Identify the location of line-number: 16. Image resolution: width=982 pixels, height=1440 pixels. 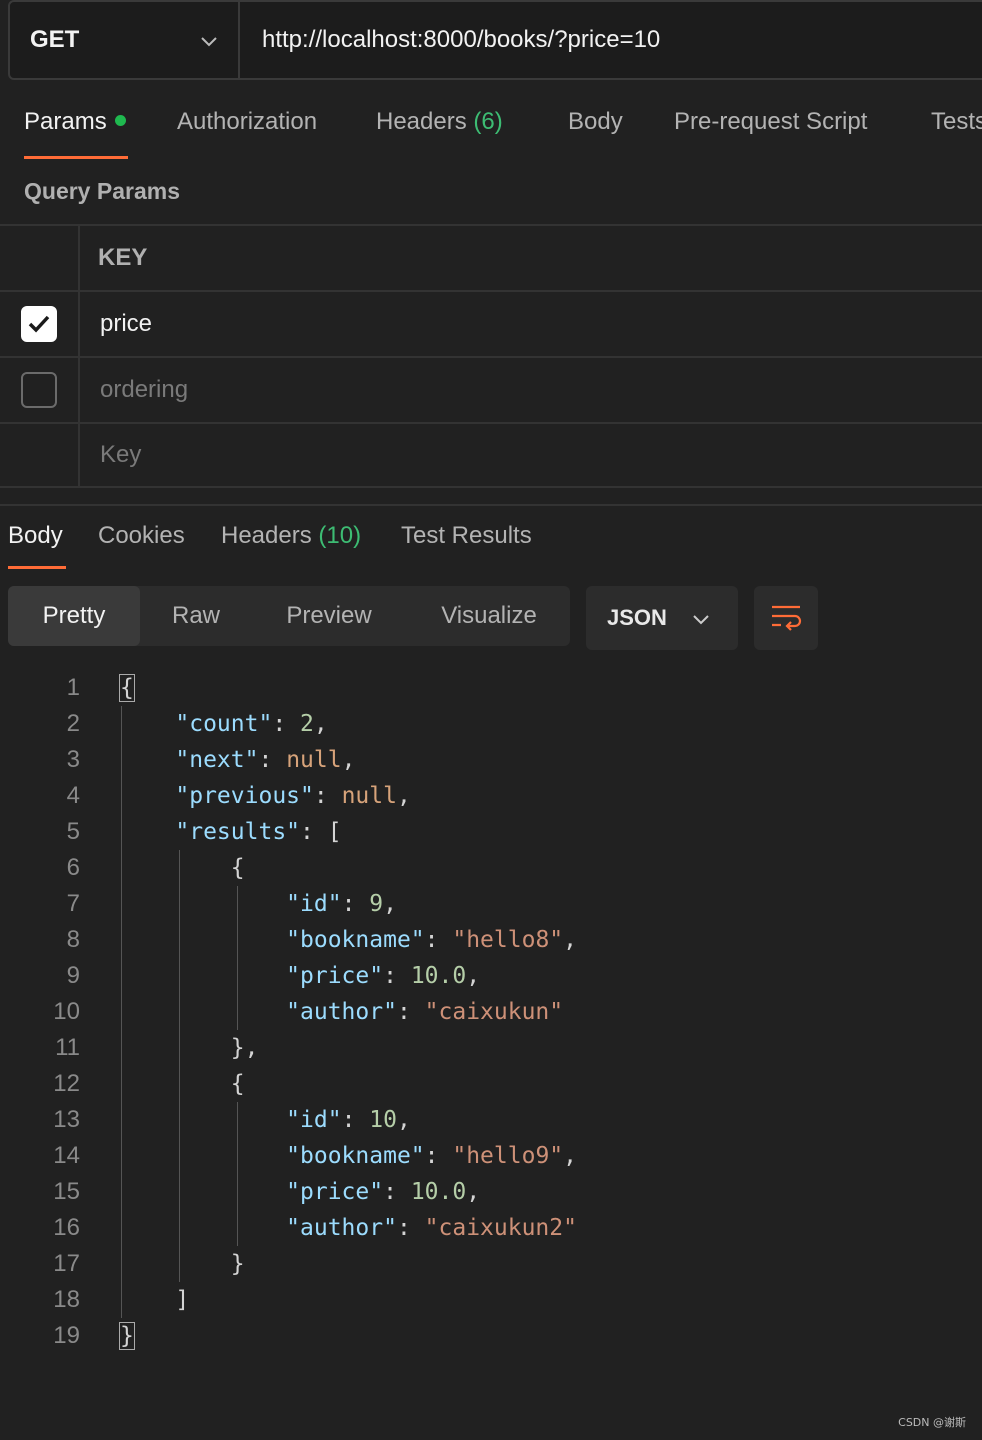
(66, 1227).